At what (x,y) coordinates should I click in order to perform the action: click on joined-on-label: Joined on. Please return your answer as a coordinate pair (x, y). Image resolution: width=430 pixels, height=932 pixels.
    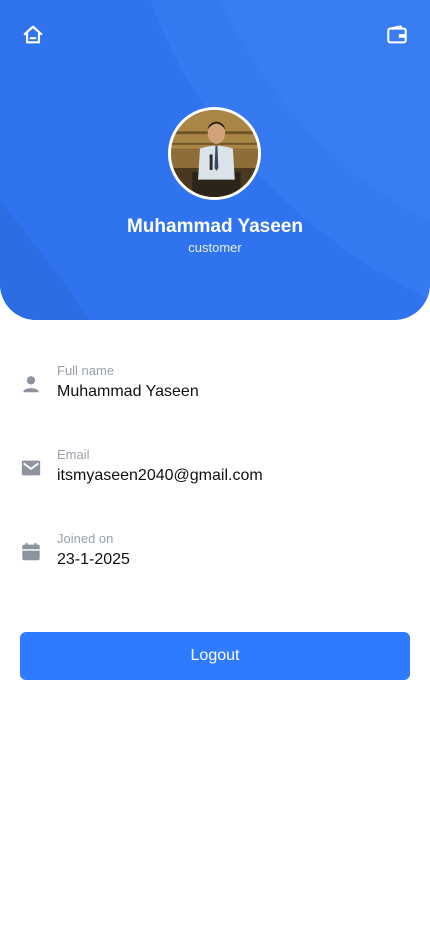
    Looking at the image, I should click on (85, 538).